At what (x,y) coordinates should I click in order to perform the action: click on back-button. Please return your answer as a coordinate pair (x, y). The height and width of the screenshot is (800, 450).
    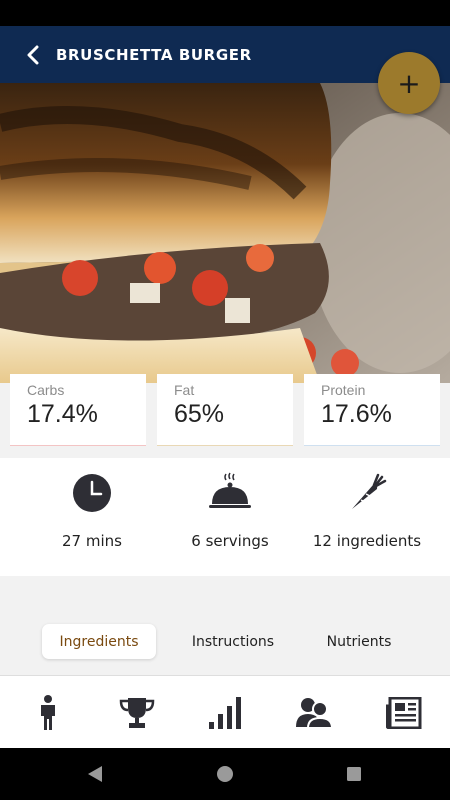
    Looking at the image, I should click on (33, 55).